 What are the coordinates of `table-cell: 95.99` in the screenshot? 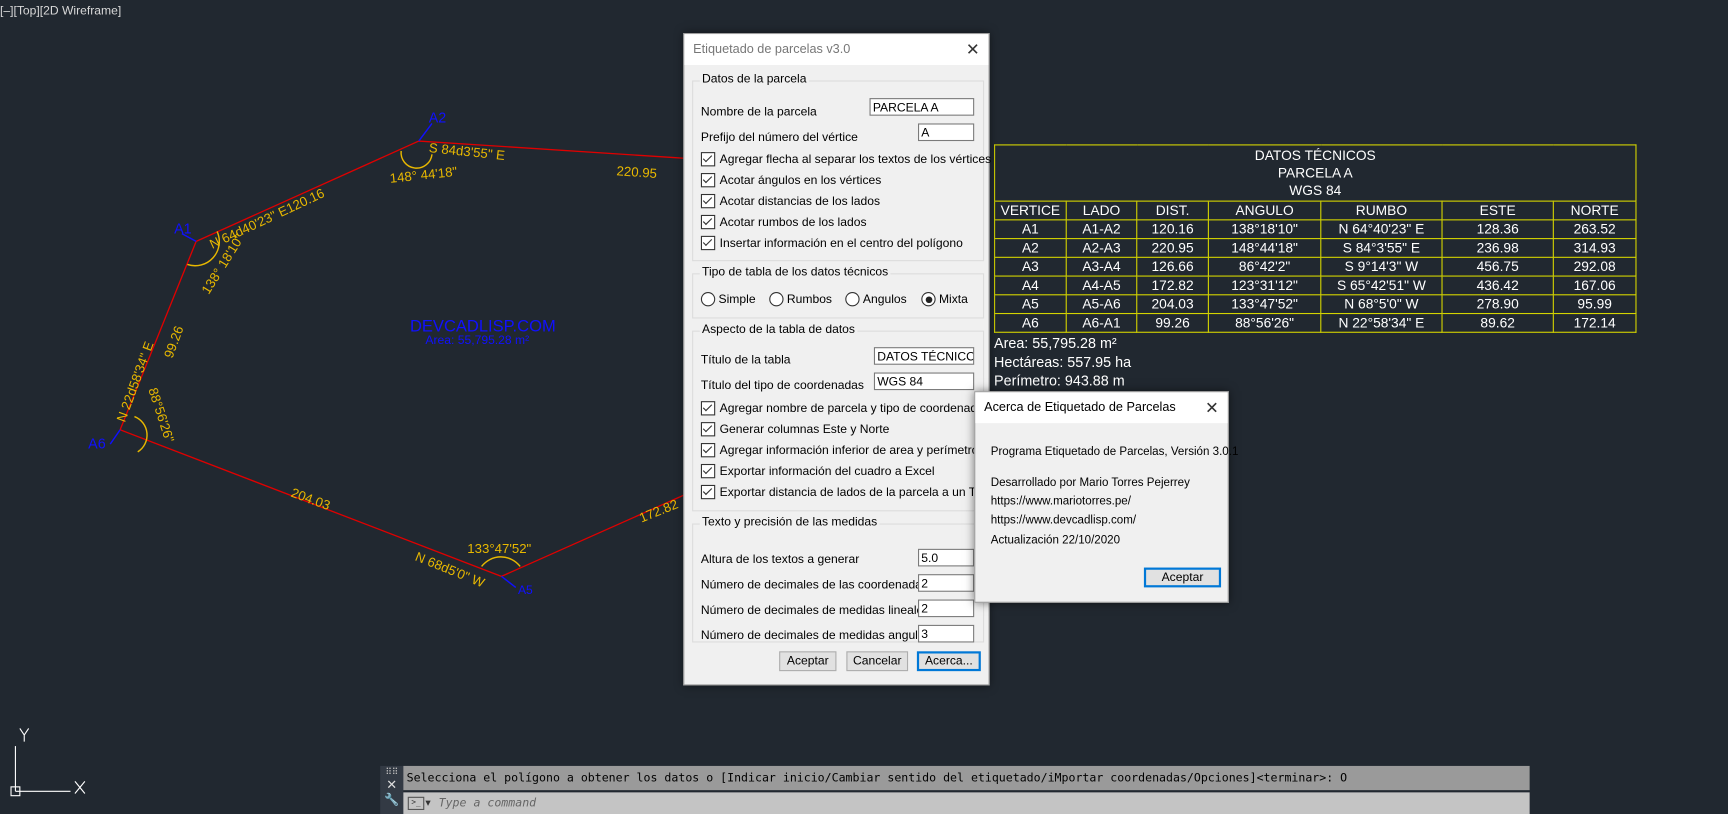 It's located at (1594, 304).